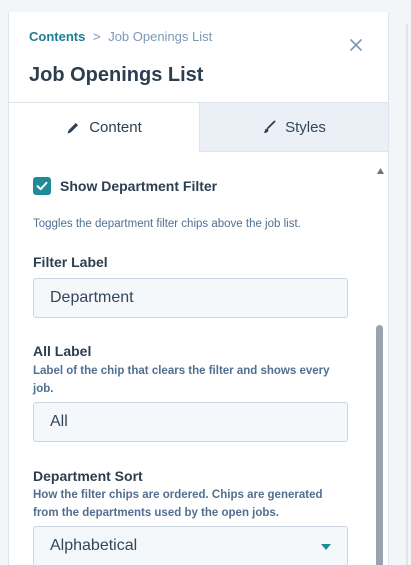 The image size is (411, 565). What do you see at coordinates (326, 547) in the screenshot?
I see `caret-down-icon` at bounding box center [326, 547].